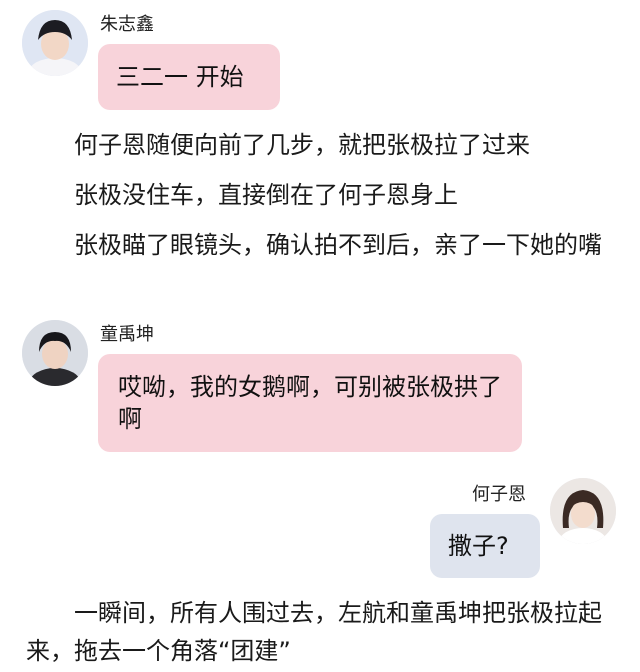  I want to click on avatar-he-zien, so click(583, 511).